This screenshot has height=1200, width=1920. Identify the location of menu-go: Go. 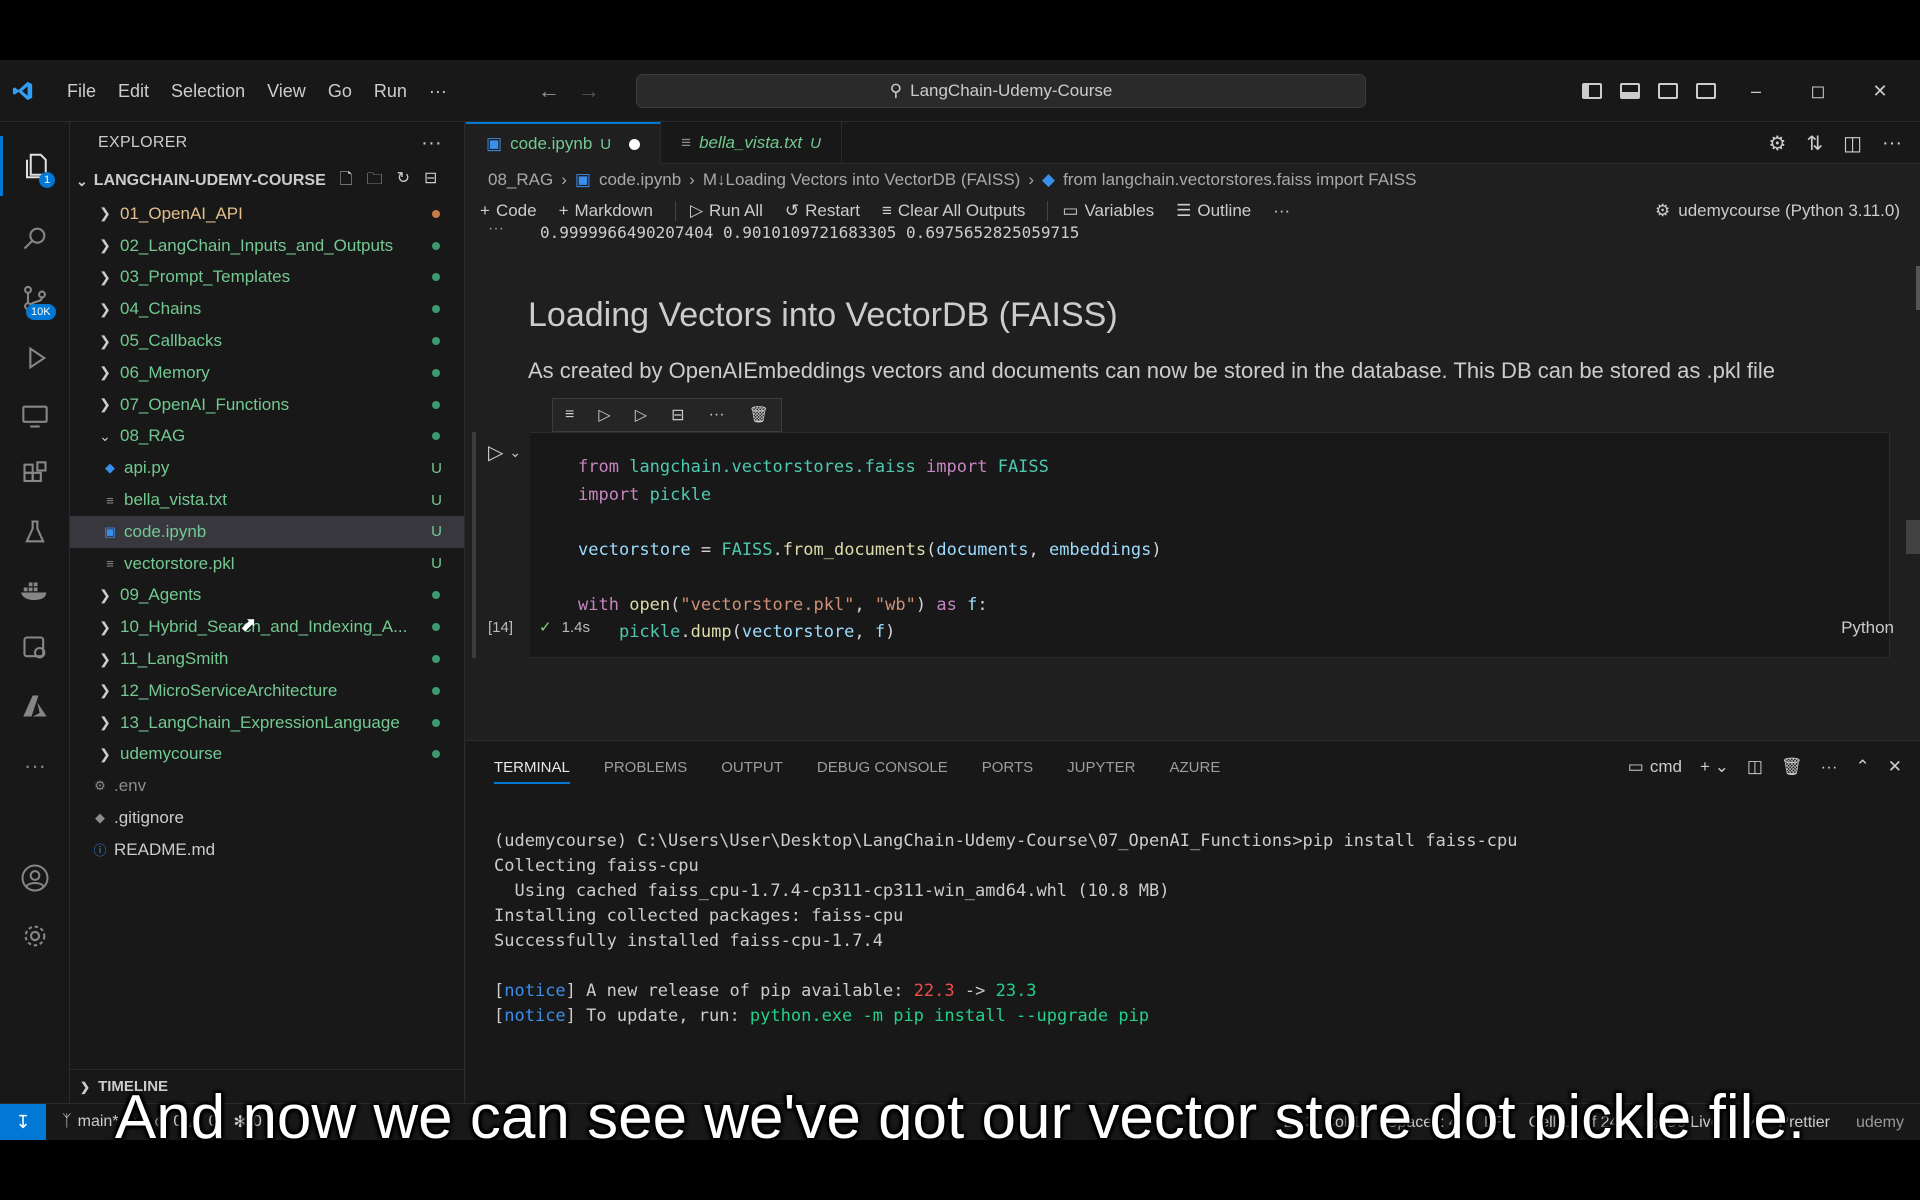
(340, 91).